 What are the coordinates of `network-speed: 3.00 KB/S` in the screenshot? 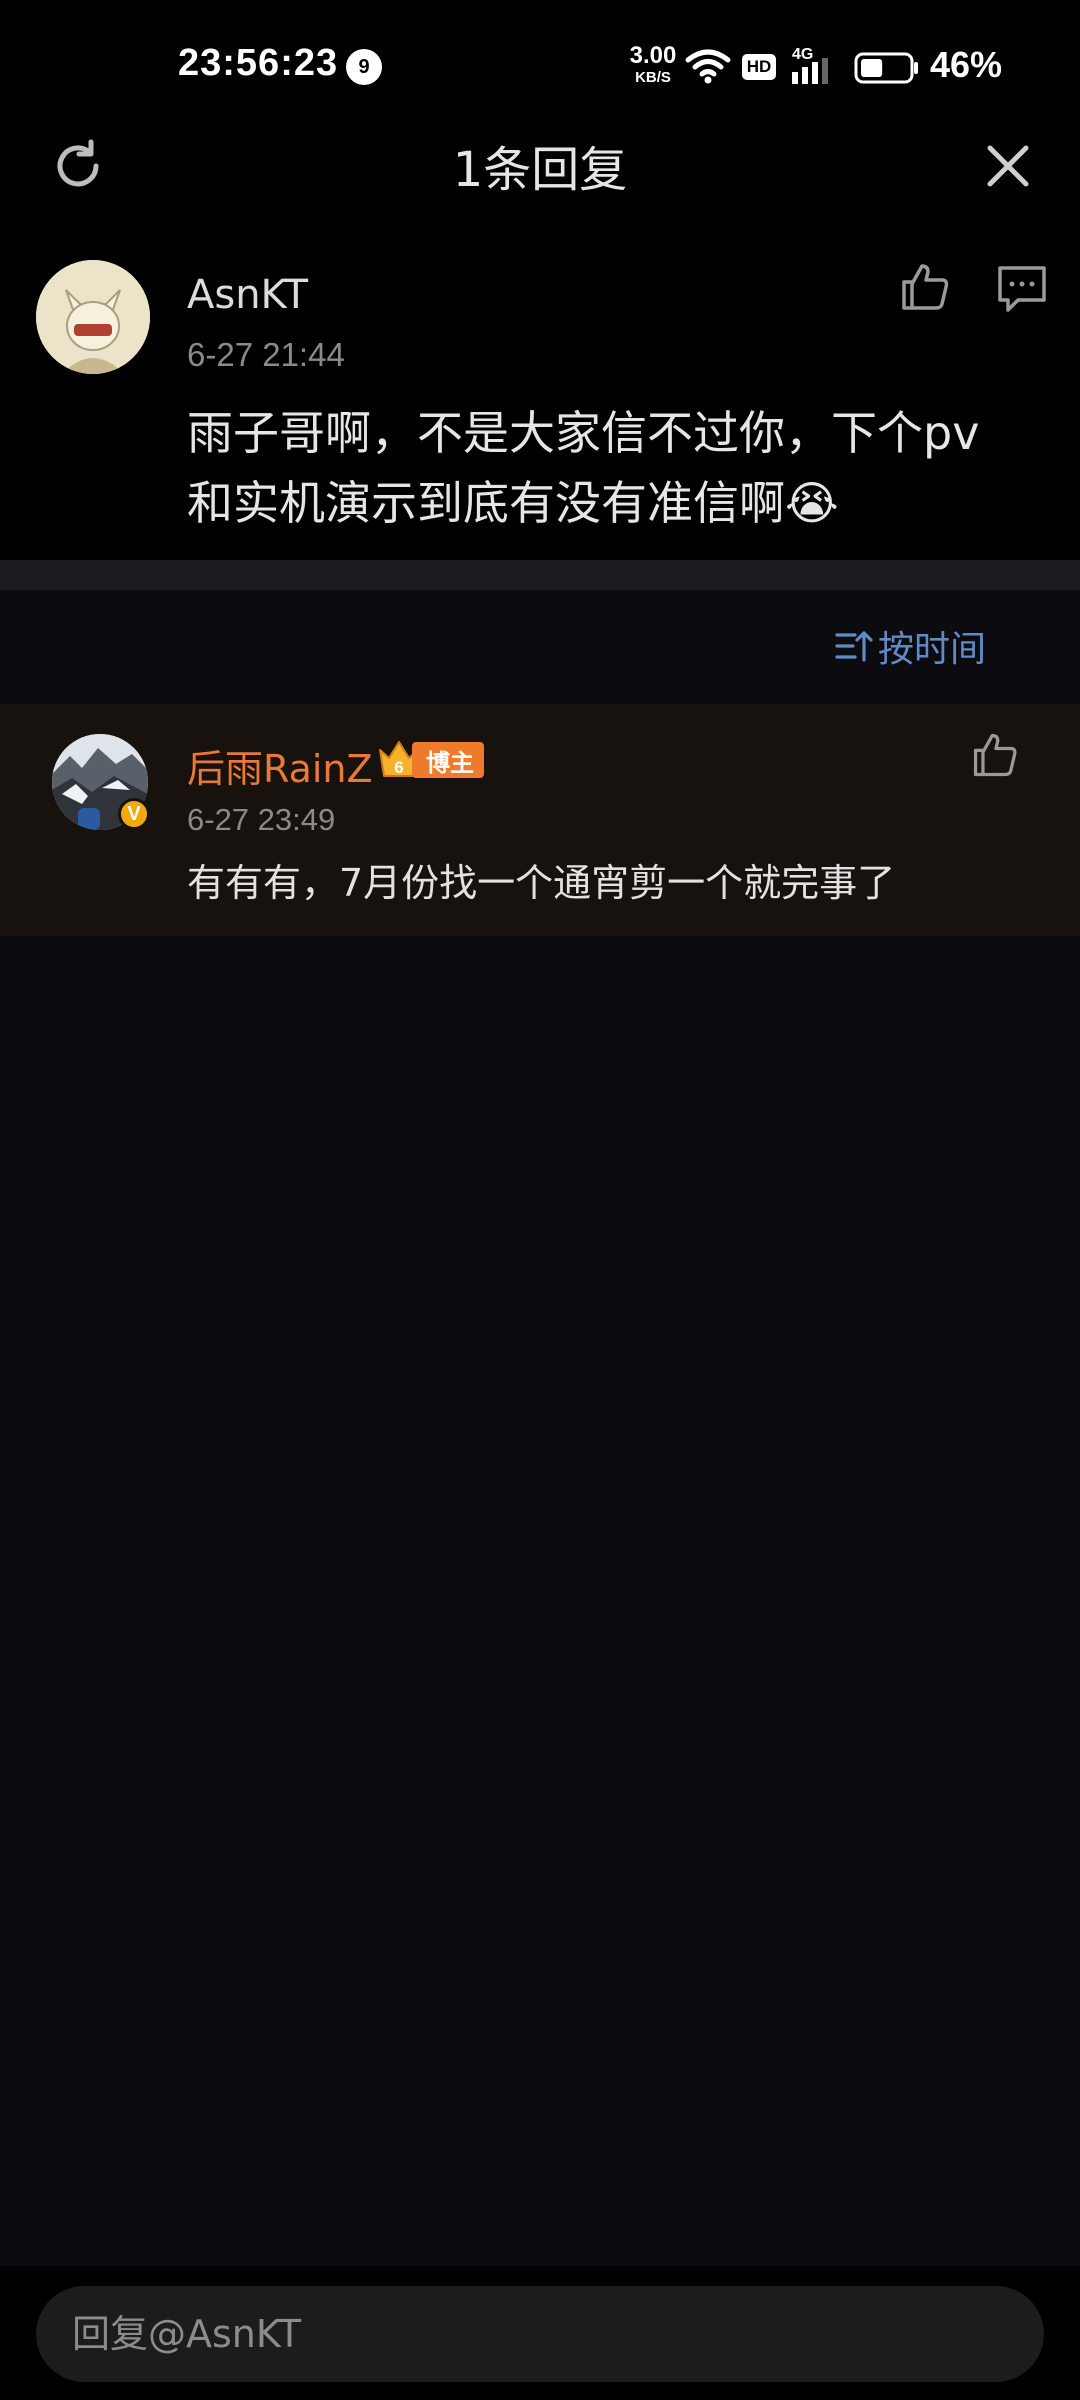 It's located at (653, 64).